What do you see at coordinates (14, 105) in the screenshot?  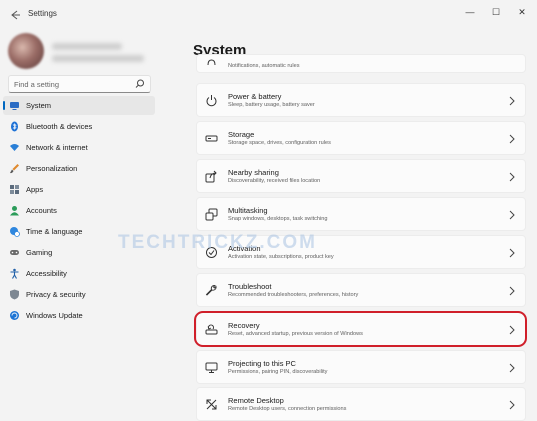 I see `monitor-icon` at bounding box center [14, 105].